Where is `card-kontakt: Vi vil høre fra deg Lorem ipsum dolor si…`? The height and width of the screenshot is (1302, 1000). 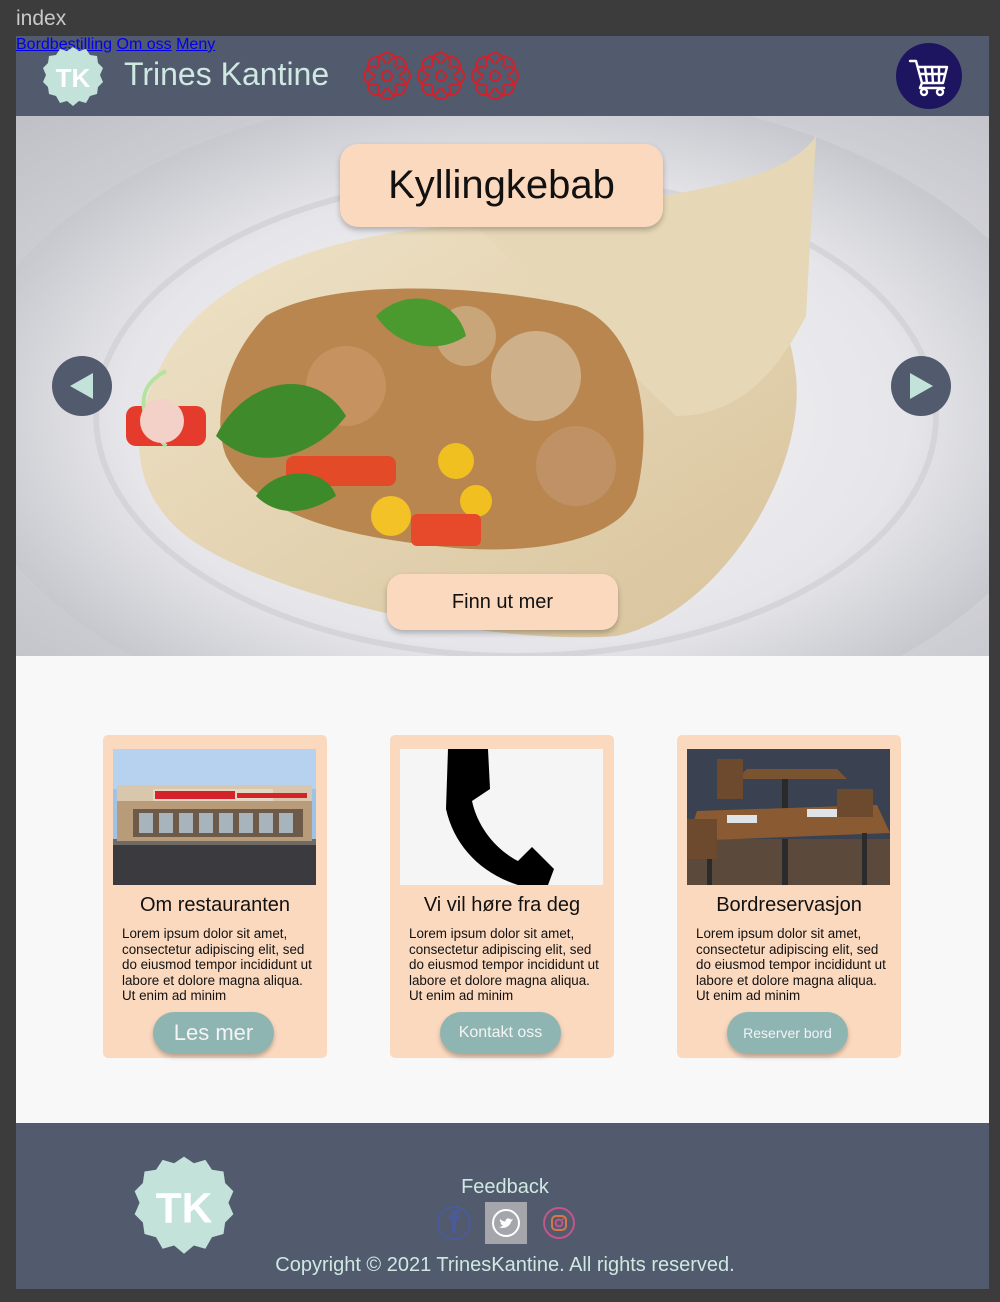 card-kontakt: Vi vil høre fra deg Lorem ipsum dolor si… is located at coordinates (502, 896).